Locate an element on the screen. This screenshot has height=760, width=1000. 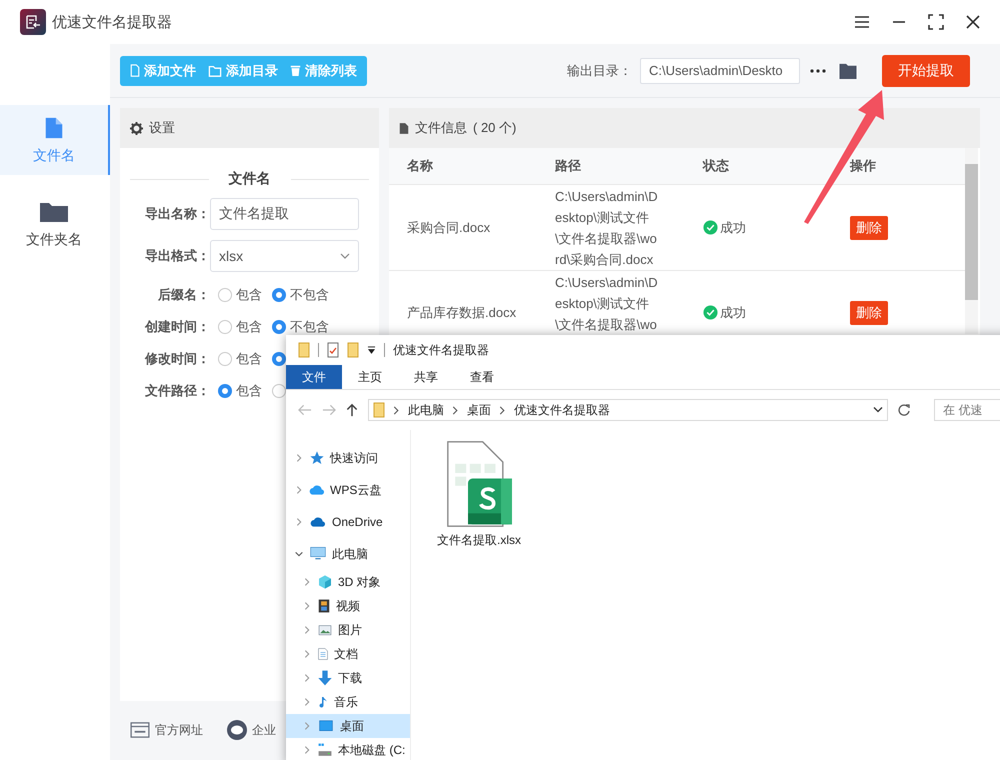
tree-label: OneDrive is located at coordinates (357, 522).